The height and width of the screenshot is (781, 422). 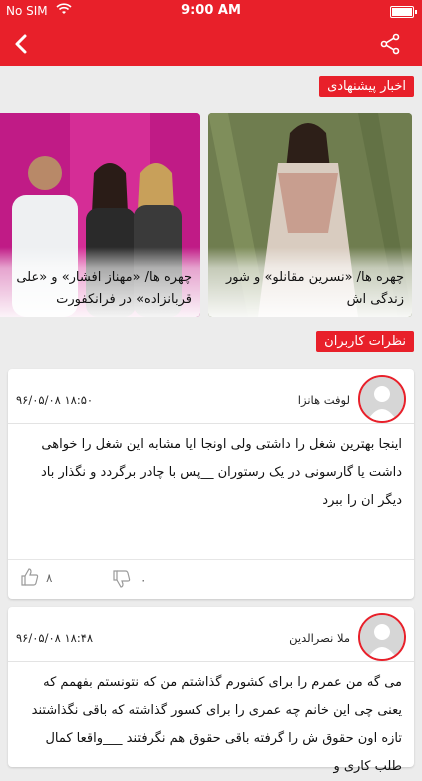 I want to click on dislike-count: ۰, so click(x=143, y=580).